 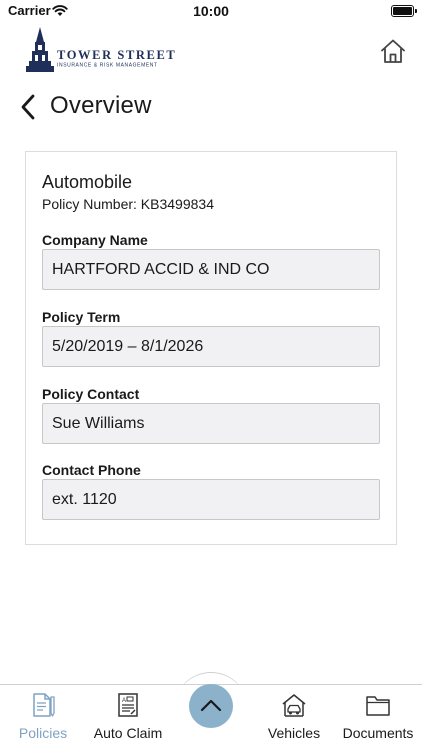 I want to click on tab-documents: Documents, so click(x=378, y=717).